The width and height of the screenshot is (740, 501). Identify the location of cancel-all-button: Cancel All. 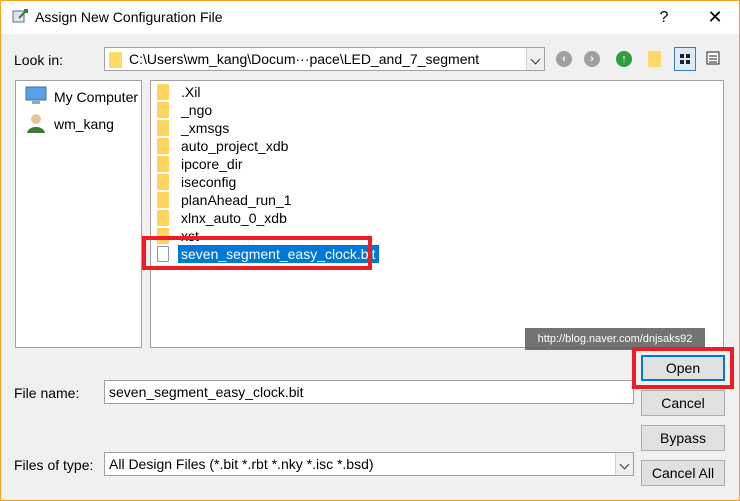
(683, 473).